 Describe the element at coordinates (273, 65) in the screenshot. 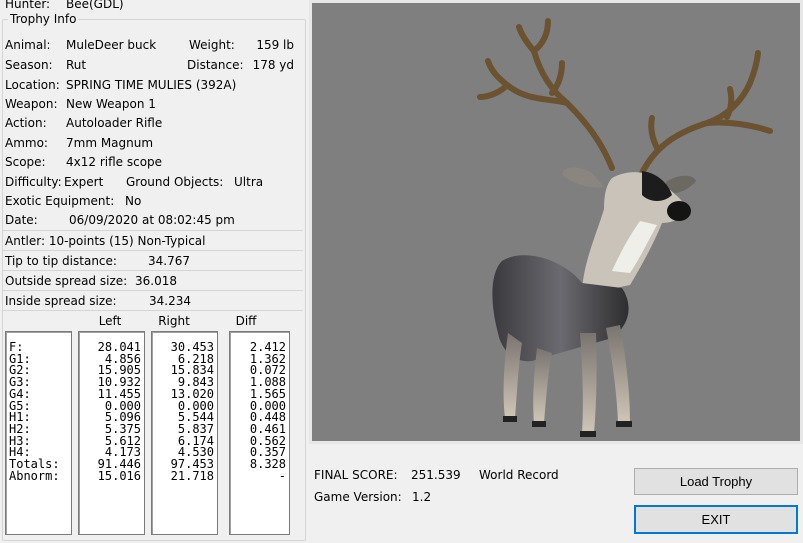

I see `distance-value: 178 yd` at that location.